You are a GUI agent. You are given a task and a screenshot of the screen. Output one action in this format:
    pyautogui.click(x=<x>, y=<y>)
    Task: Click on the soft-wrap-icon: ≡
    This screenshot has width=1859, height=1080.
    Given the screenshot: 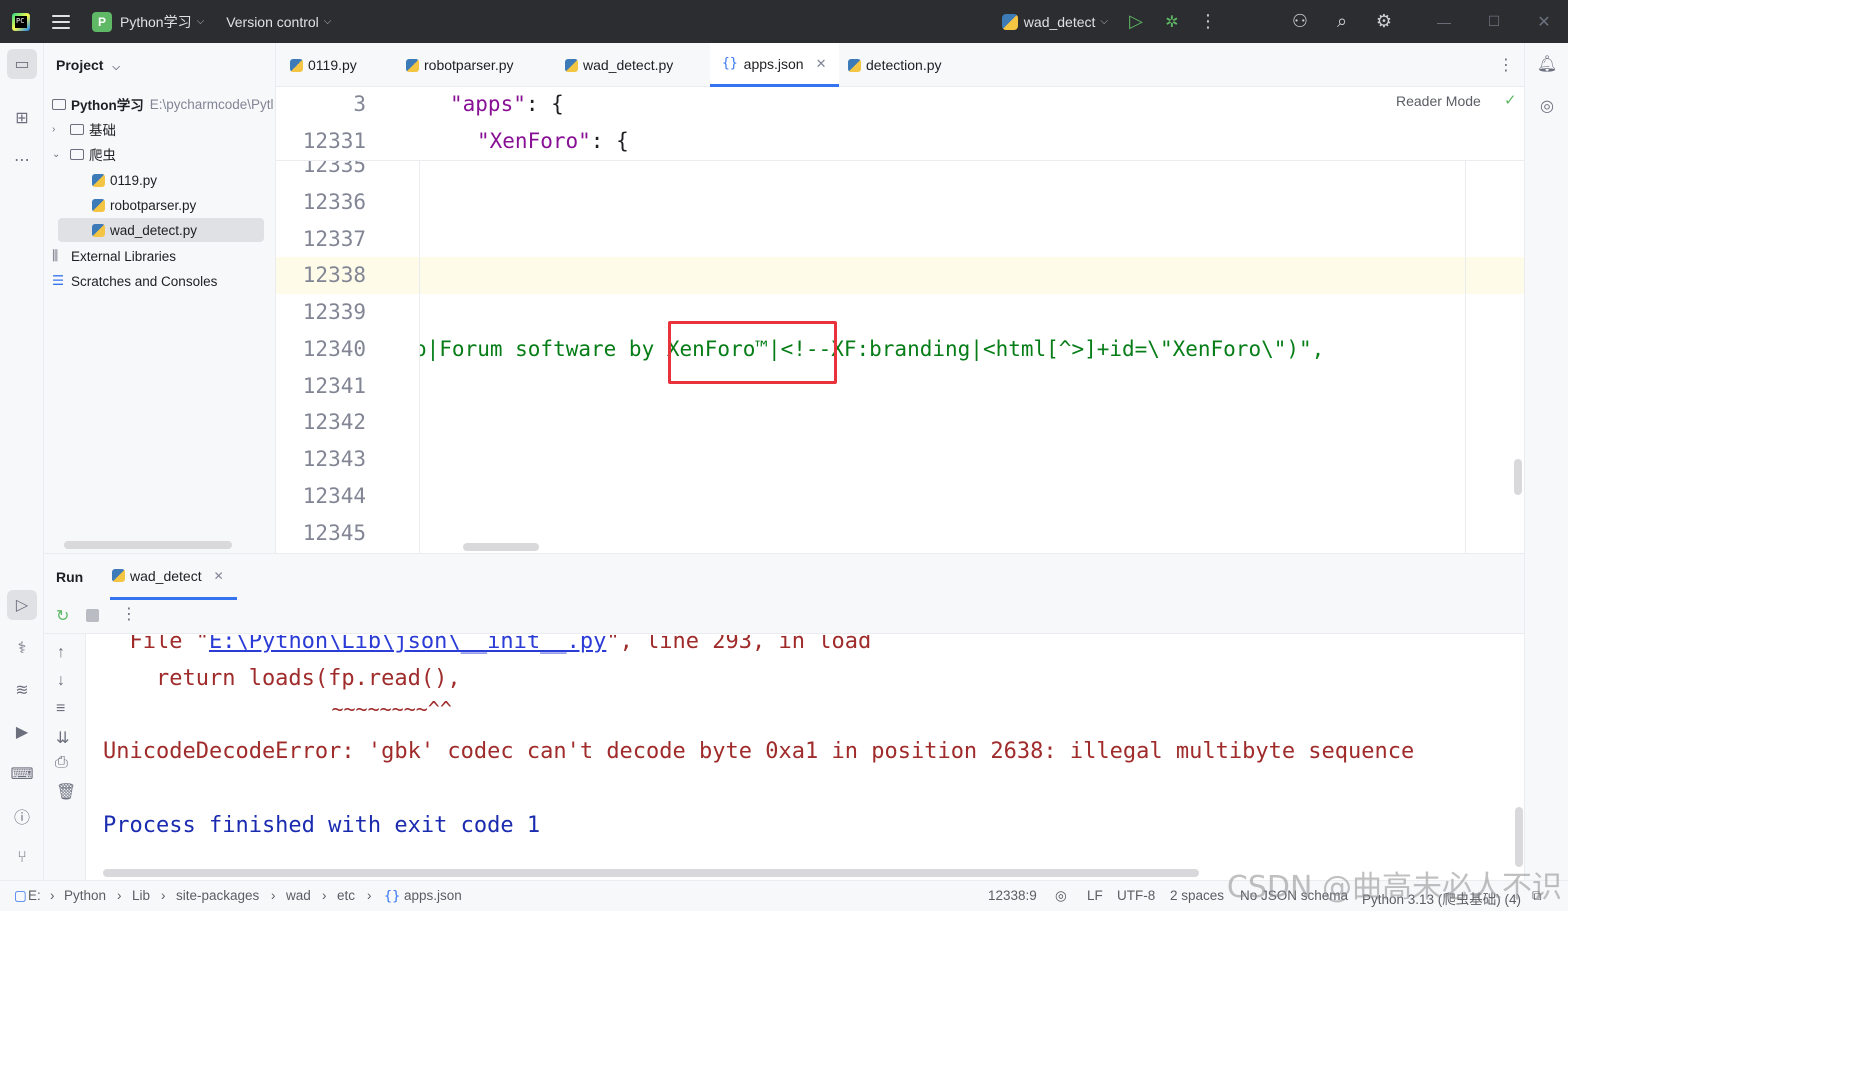 What is the action you would take?
    pyautogui.click(x=60, y=709)
    